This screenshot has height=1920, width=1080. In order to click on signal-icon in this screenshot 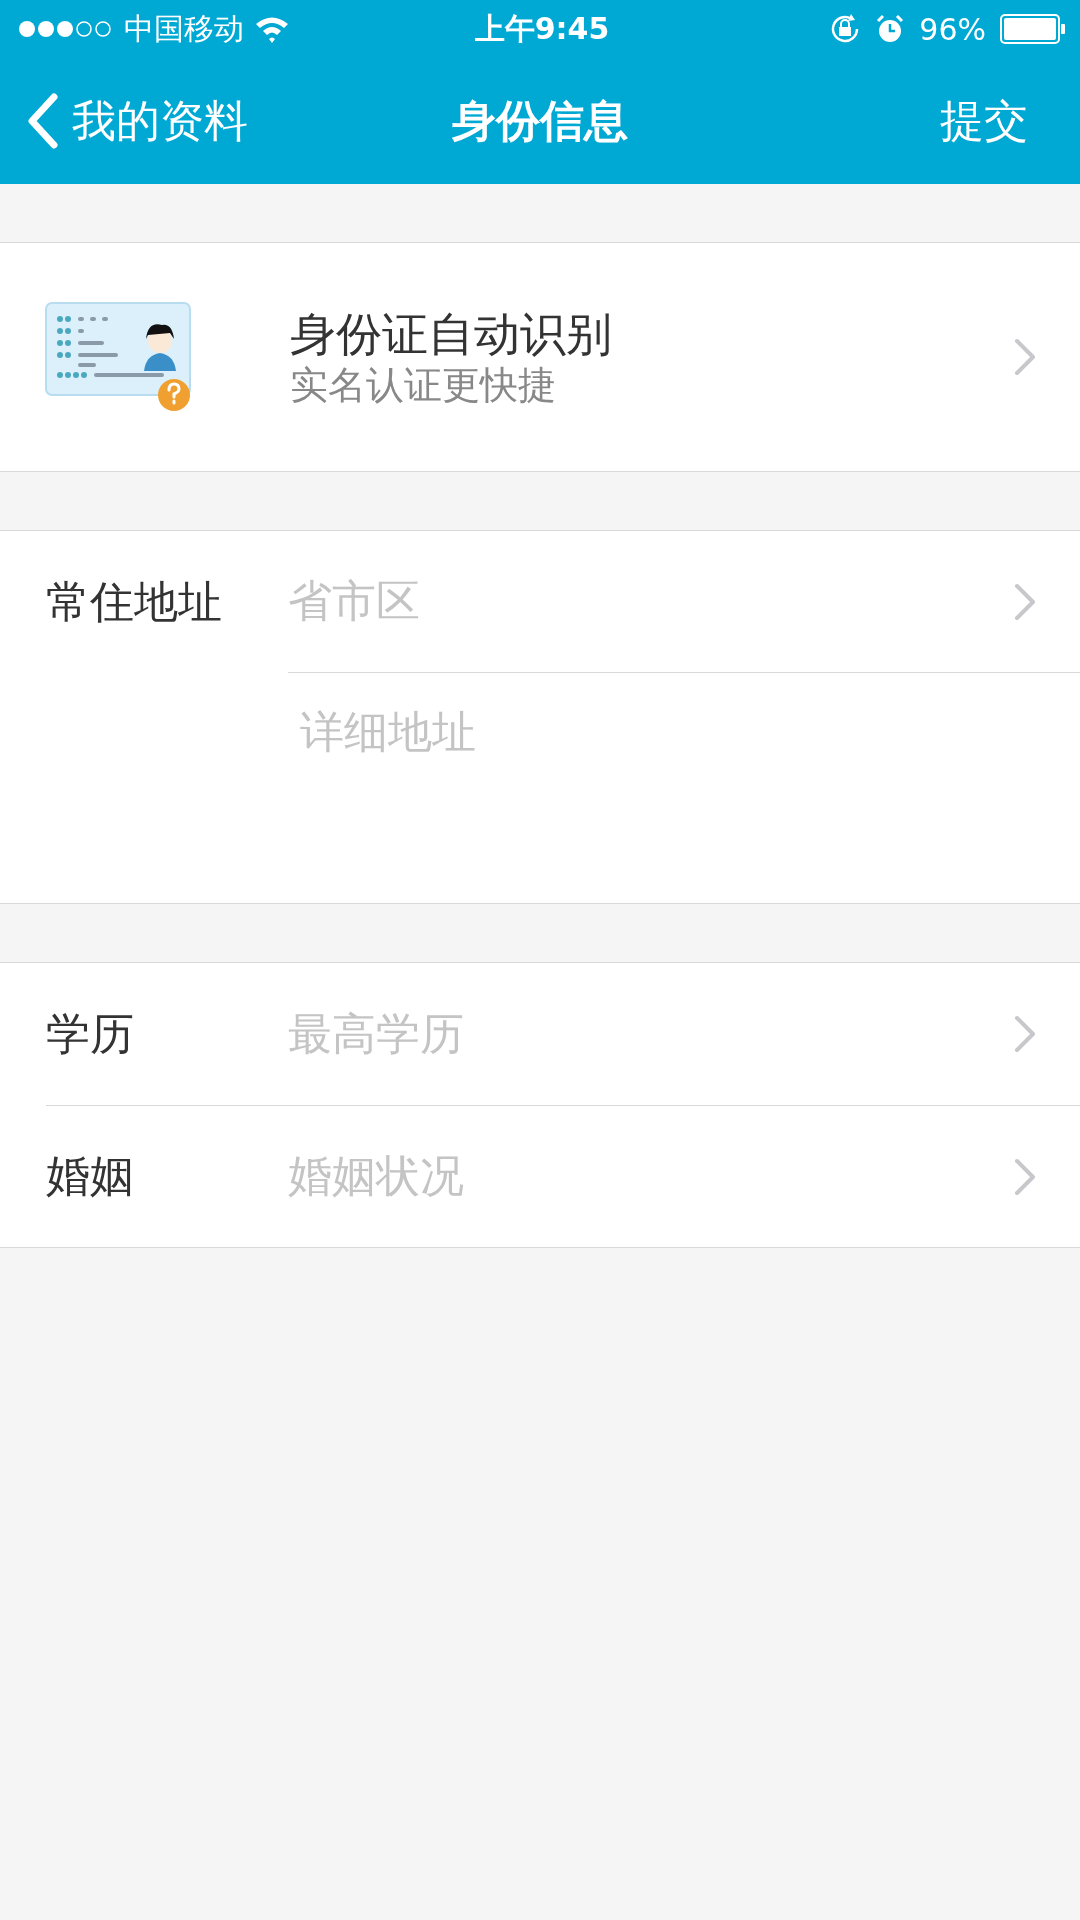, I will do `click(66, 29)`.